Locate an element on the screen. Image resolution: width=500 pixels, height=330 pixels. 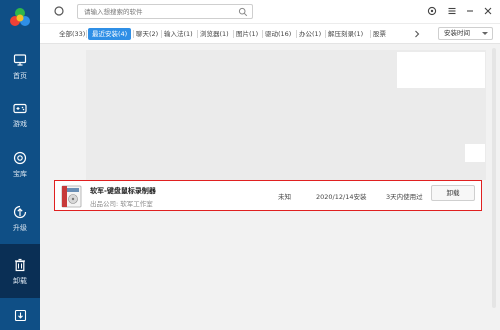
menu-button is located at coordinates (452, 11).